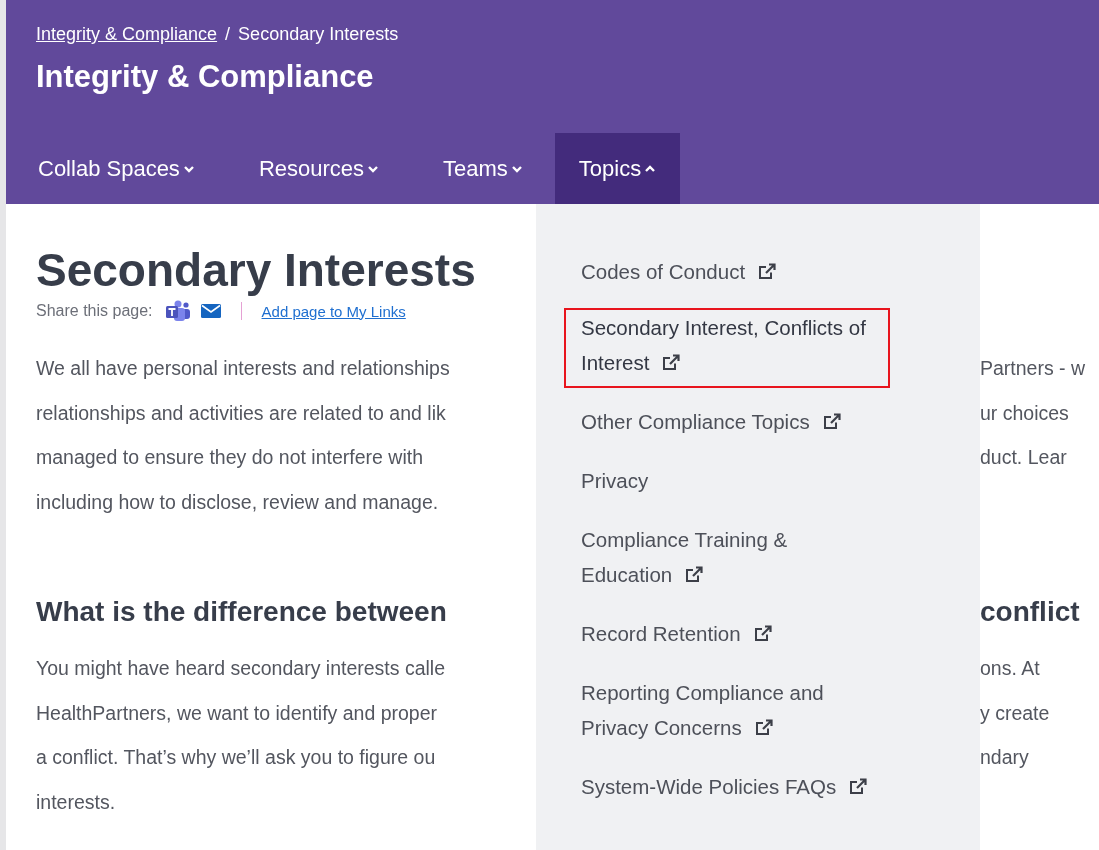  I want to click on share-label: Share this page:, so click(94, 311).